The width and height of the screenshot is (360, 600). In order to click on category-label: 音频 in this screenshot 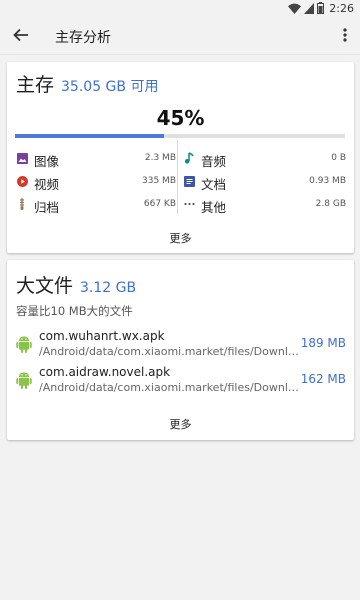, I will do `click(214, 161)`.